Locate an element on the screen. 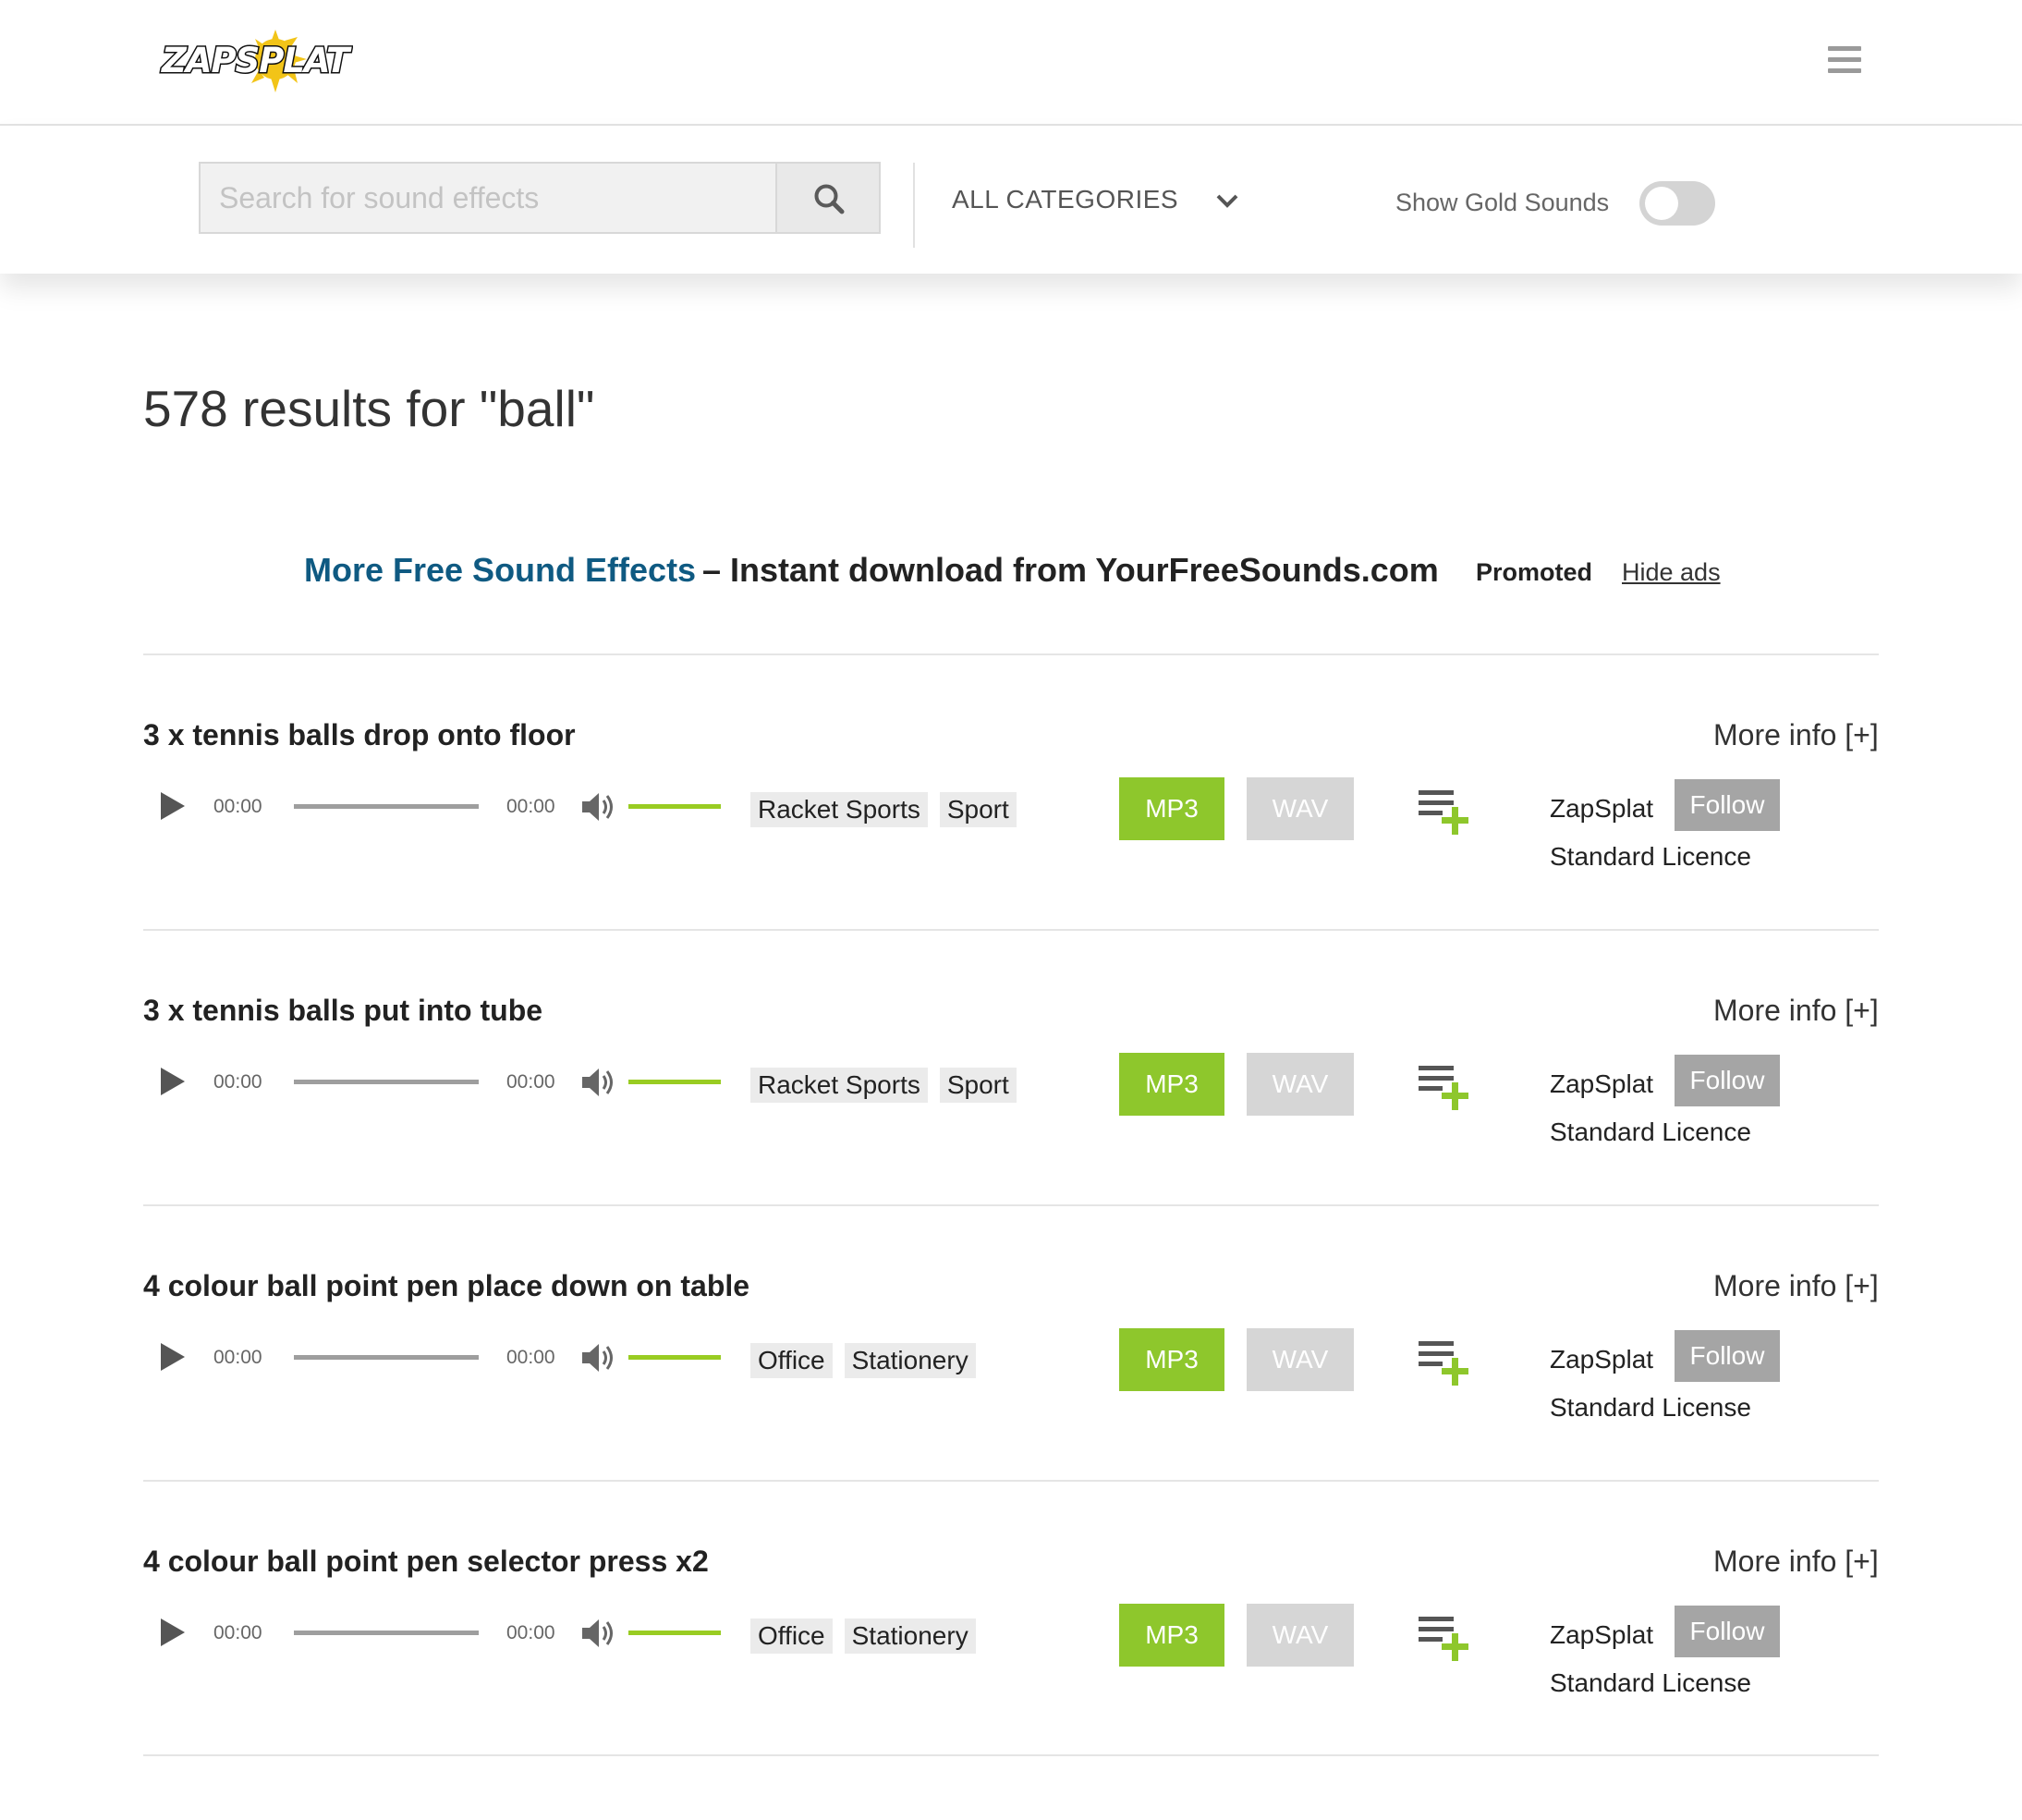  zapsplat-logo: ZAPSPLAT is located at coordinates (257, 61).